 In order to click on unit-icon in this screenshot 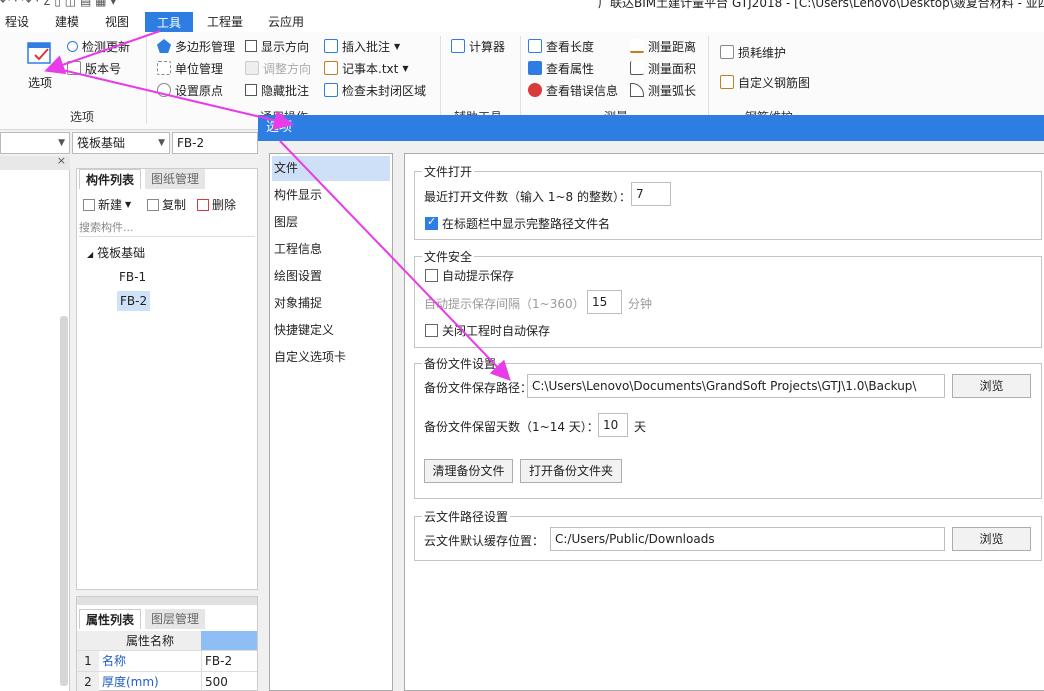, I will do `click(164, 68)`.